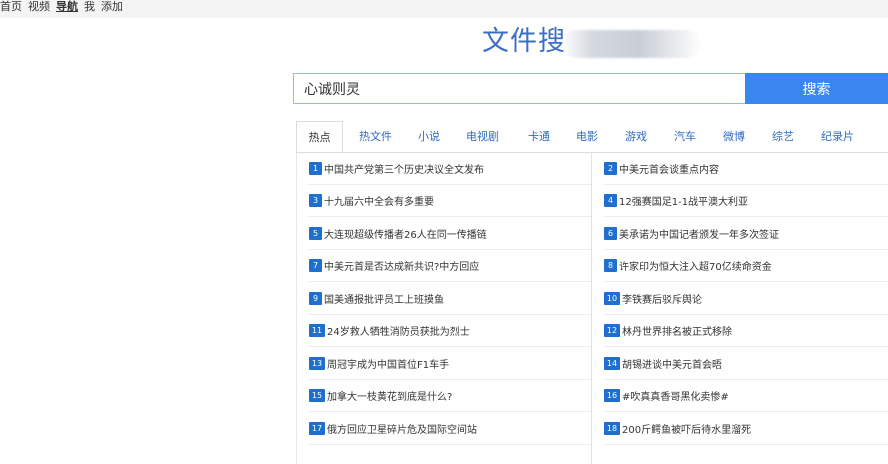  What do you see at coordinates (524, 41) in the screenshot?
I see `site-title: 文件搜` at bounding box center [524, 41].